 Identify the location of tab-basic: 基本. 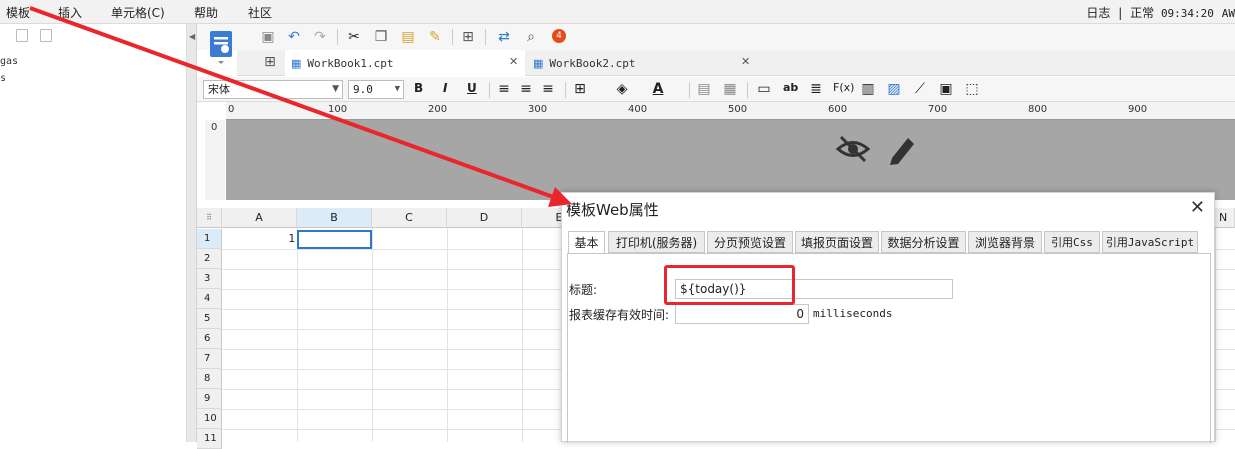
(586, 242).